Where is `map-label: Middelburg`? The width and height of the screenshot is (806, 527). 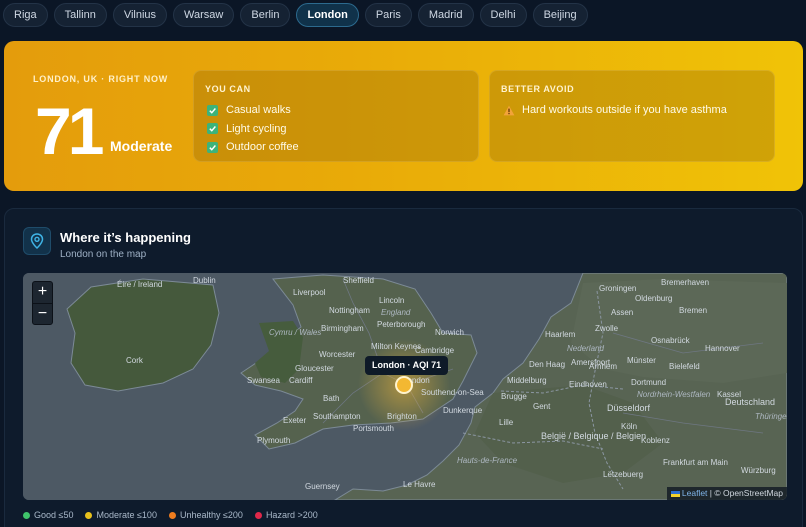 map-label: Middelburg is located at coordinates (527, 380).